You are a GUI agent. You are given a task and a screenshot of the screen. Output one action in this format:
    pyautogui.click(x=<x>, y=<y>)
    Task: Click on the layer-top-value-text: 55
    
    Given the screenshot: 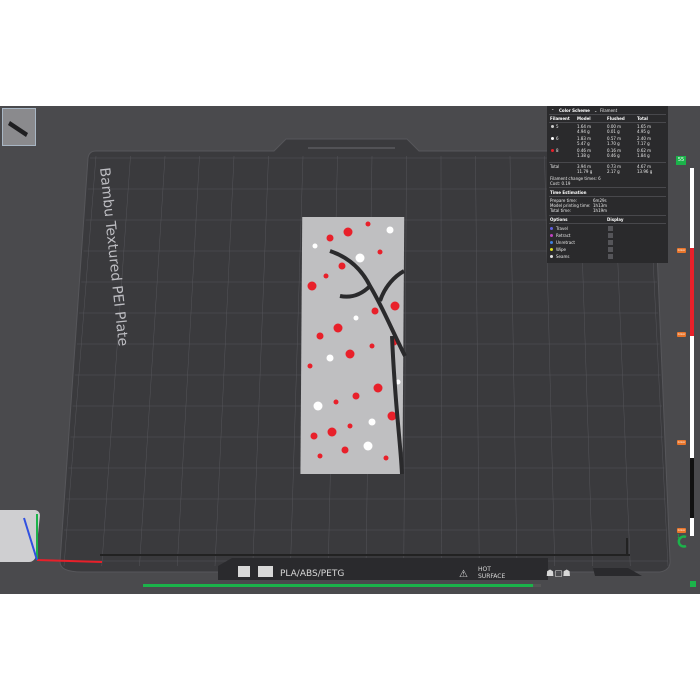 What is the action you would take?
    pyautogui.click(x=681, y=160)
    